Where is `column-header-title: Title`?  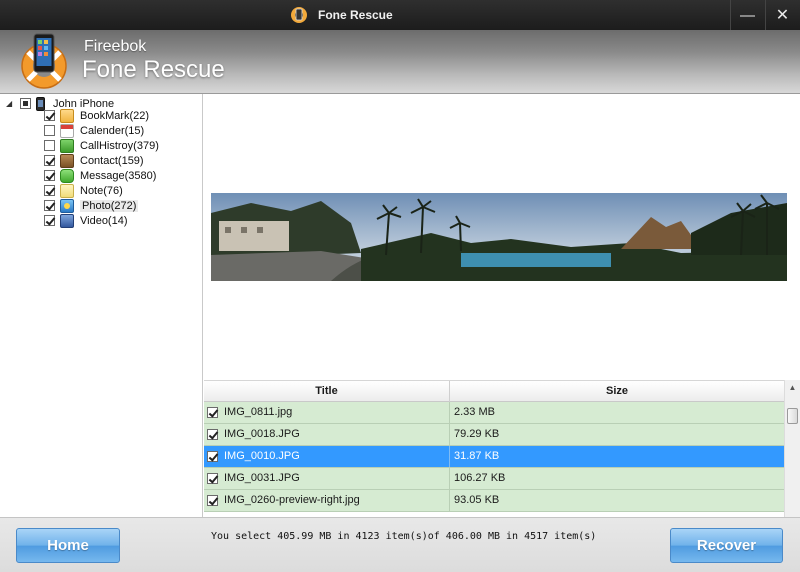
column-header-title: Title is located at coordinates (327, 391).